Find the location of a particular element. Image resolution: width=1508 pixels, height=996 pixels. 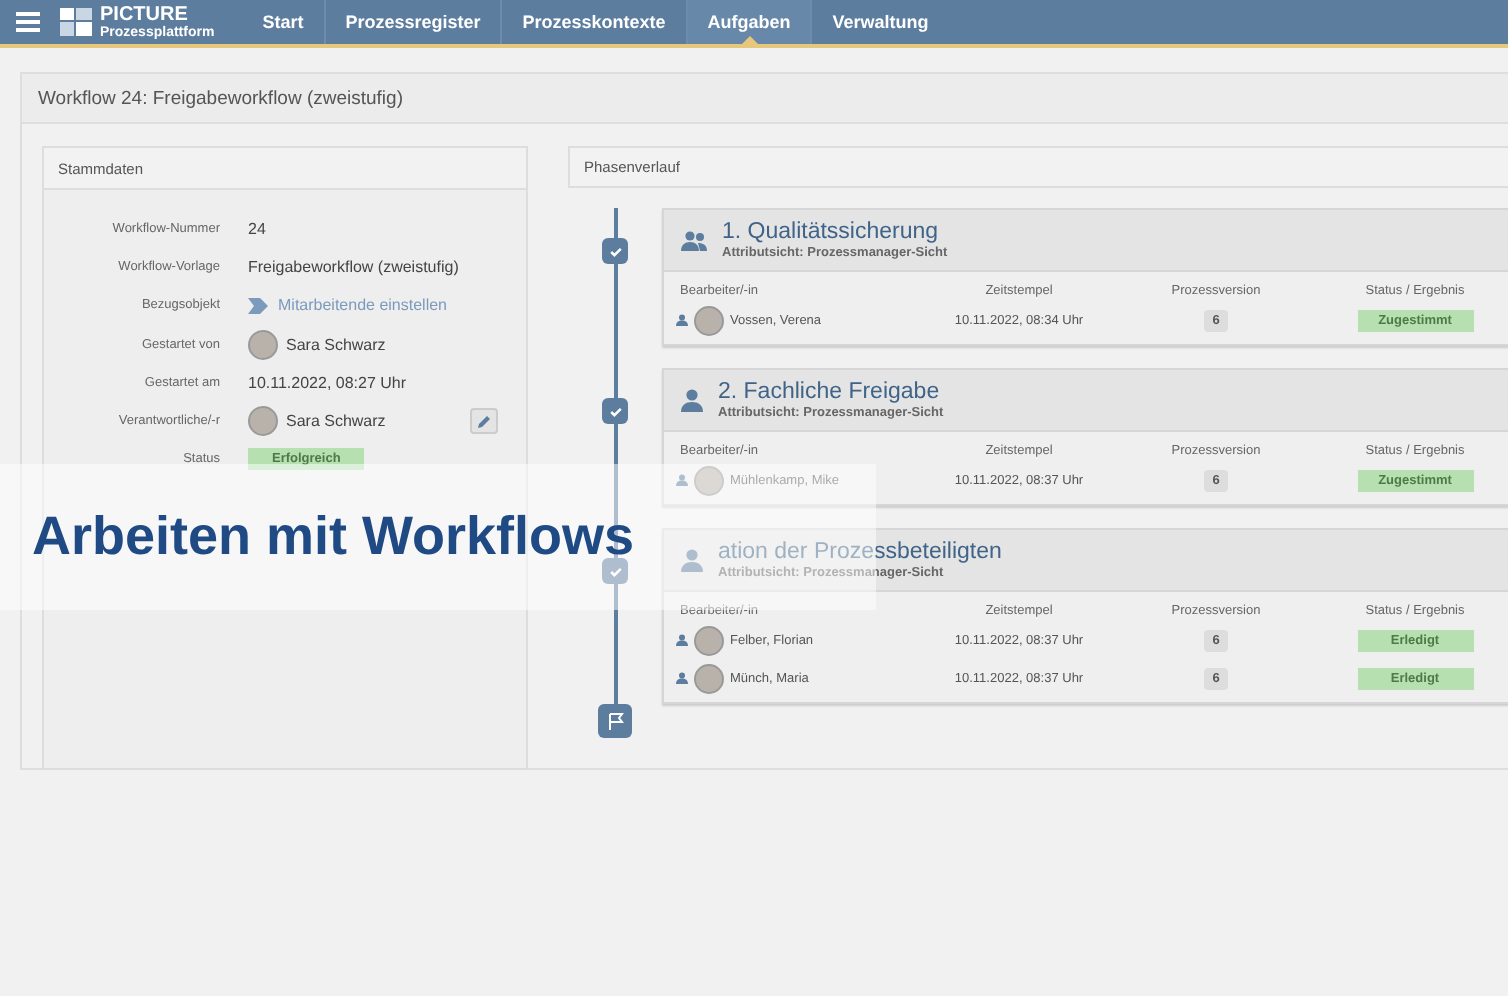

menu-icon is located at coordinates (28, 22).